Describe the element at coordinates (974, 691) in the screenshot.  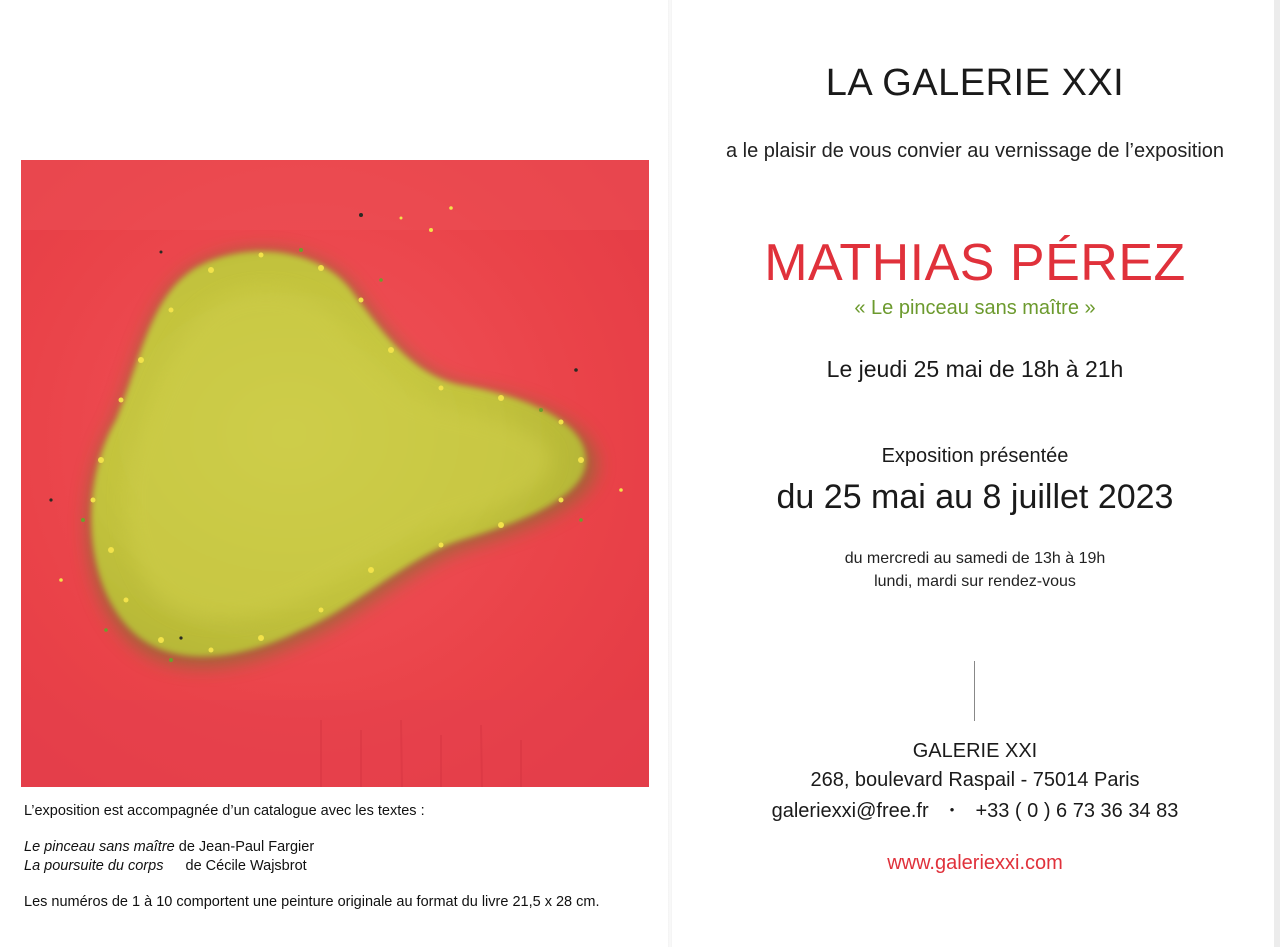
I see `divider-line` at that location.